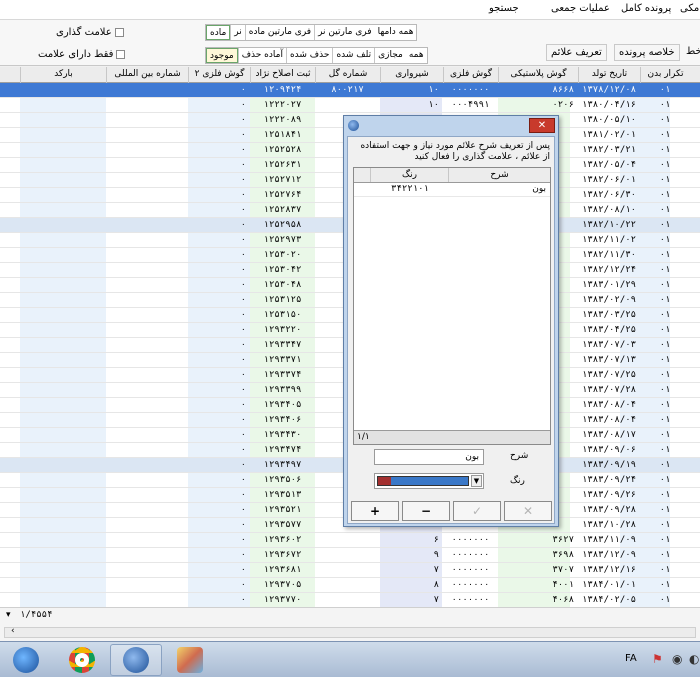 This screenshot has width=700, height=677. I want to click on state-dead: تلف شده, so click(353, 55).